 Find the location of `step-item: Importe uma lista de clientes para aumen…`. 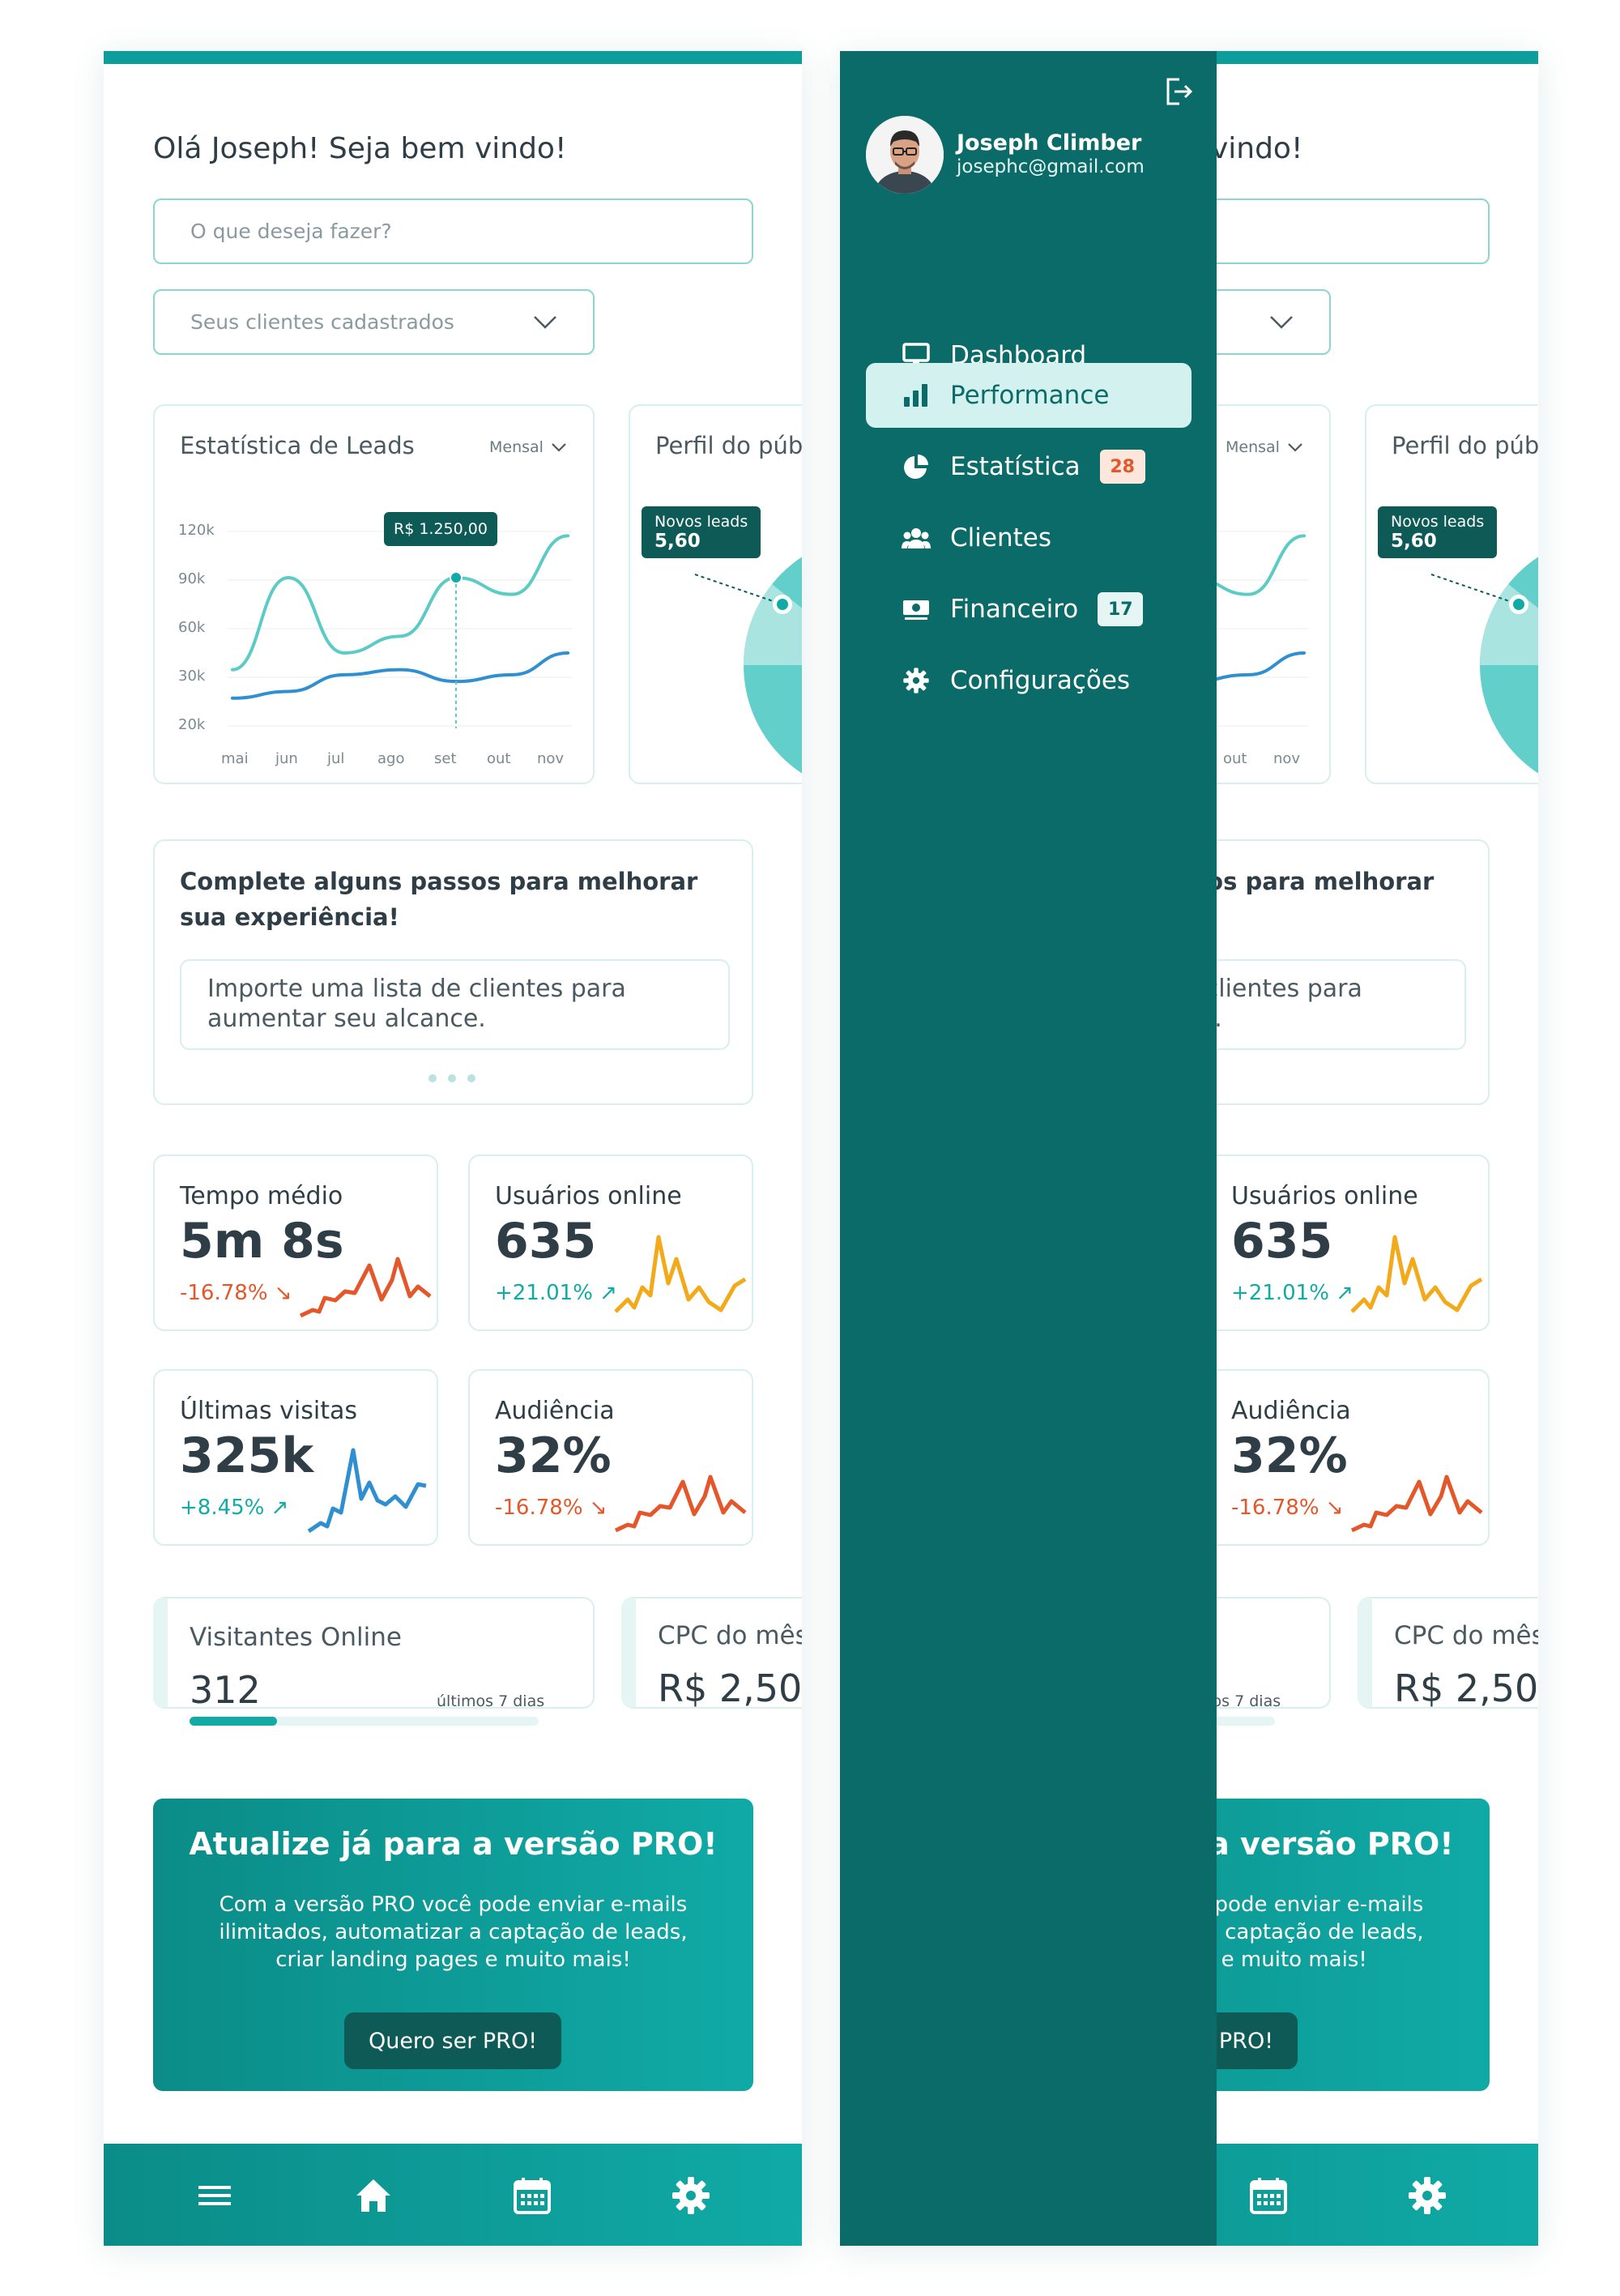

step-item: Importe uma lista de clientes para aumen… is located at coordinates (455, 1004).